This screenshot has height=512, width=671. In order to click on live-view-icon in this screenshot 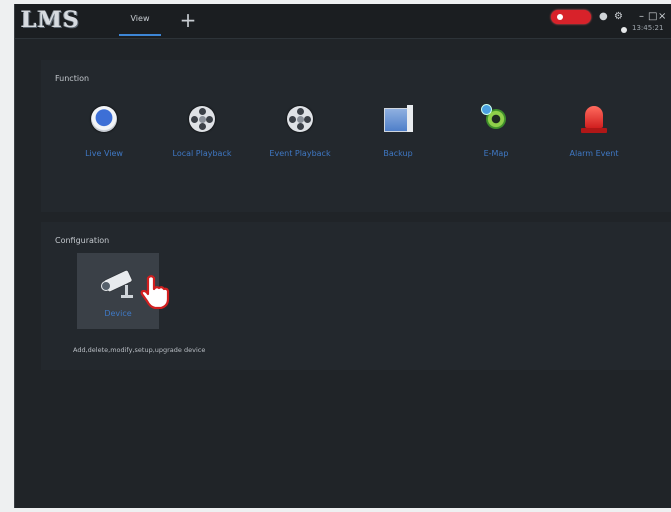, I will do `click(104, 119)`.